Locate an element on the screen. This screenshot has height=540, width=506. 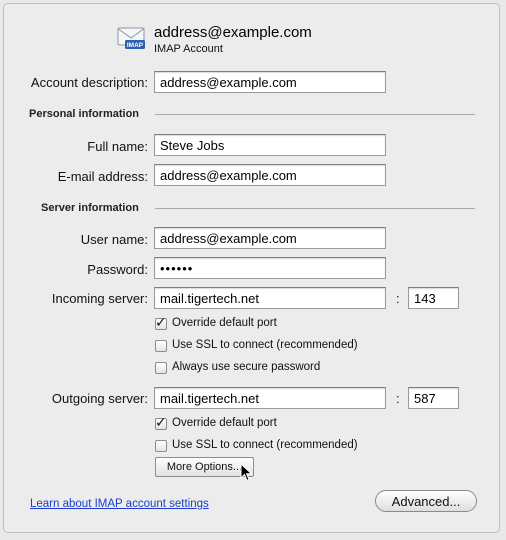
outgoing-use-ssl-checkbox is located at coordinates (161, 446).